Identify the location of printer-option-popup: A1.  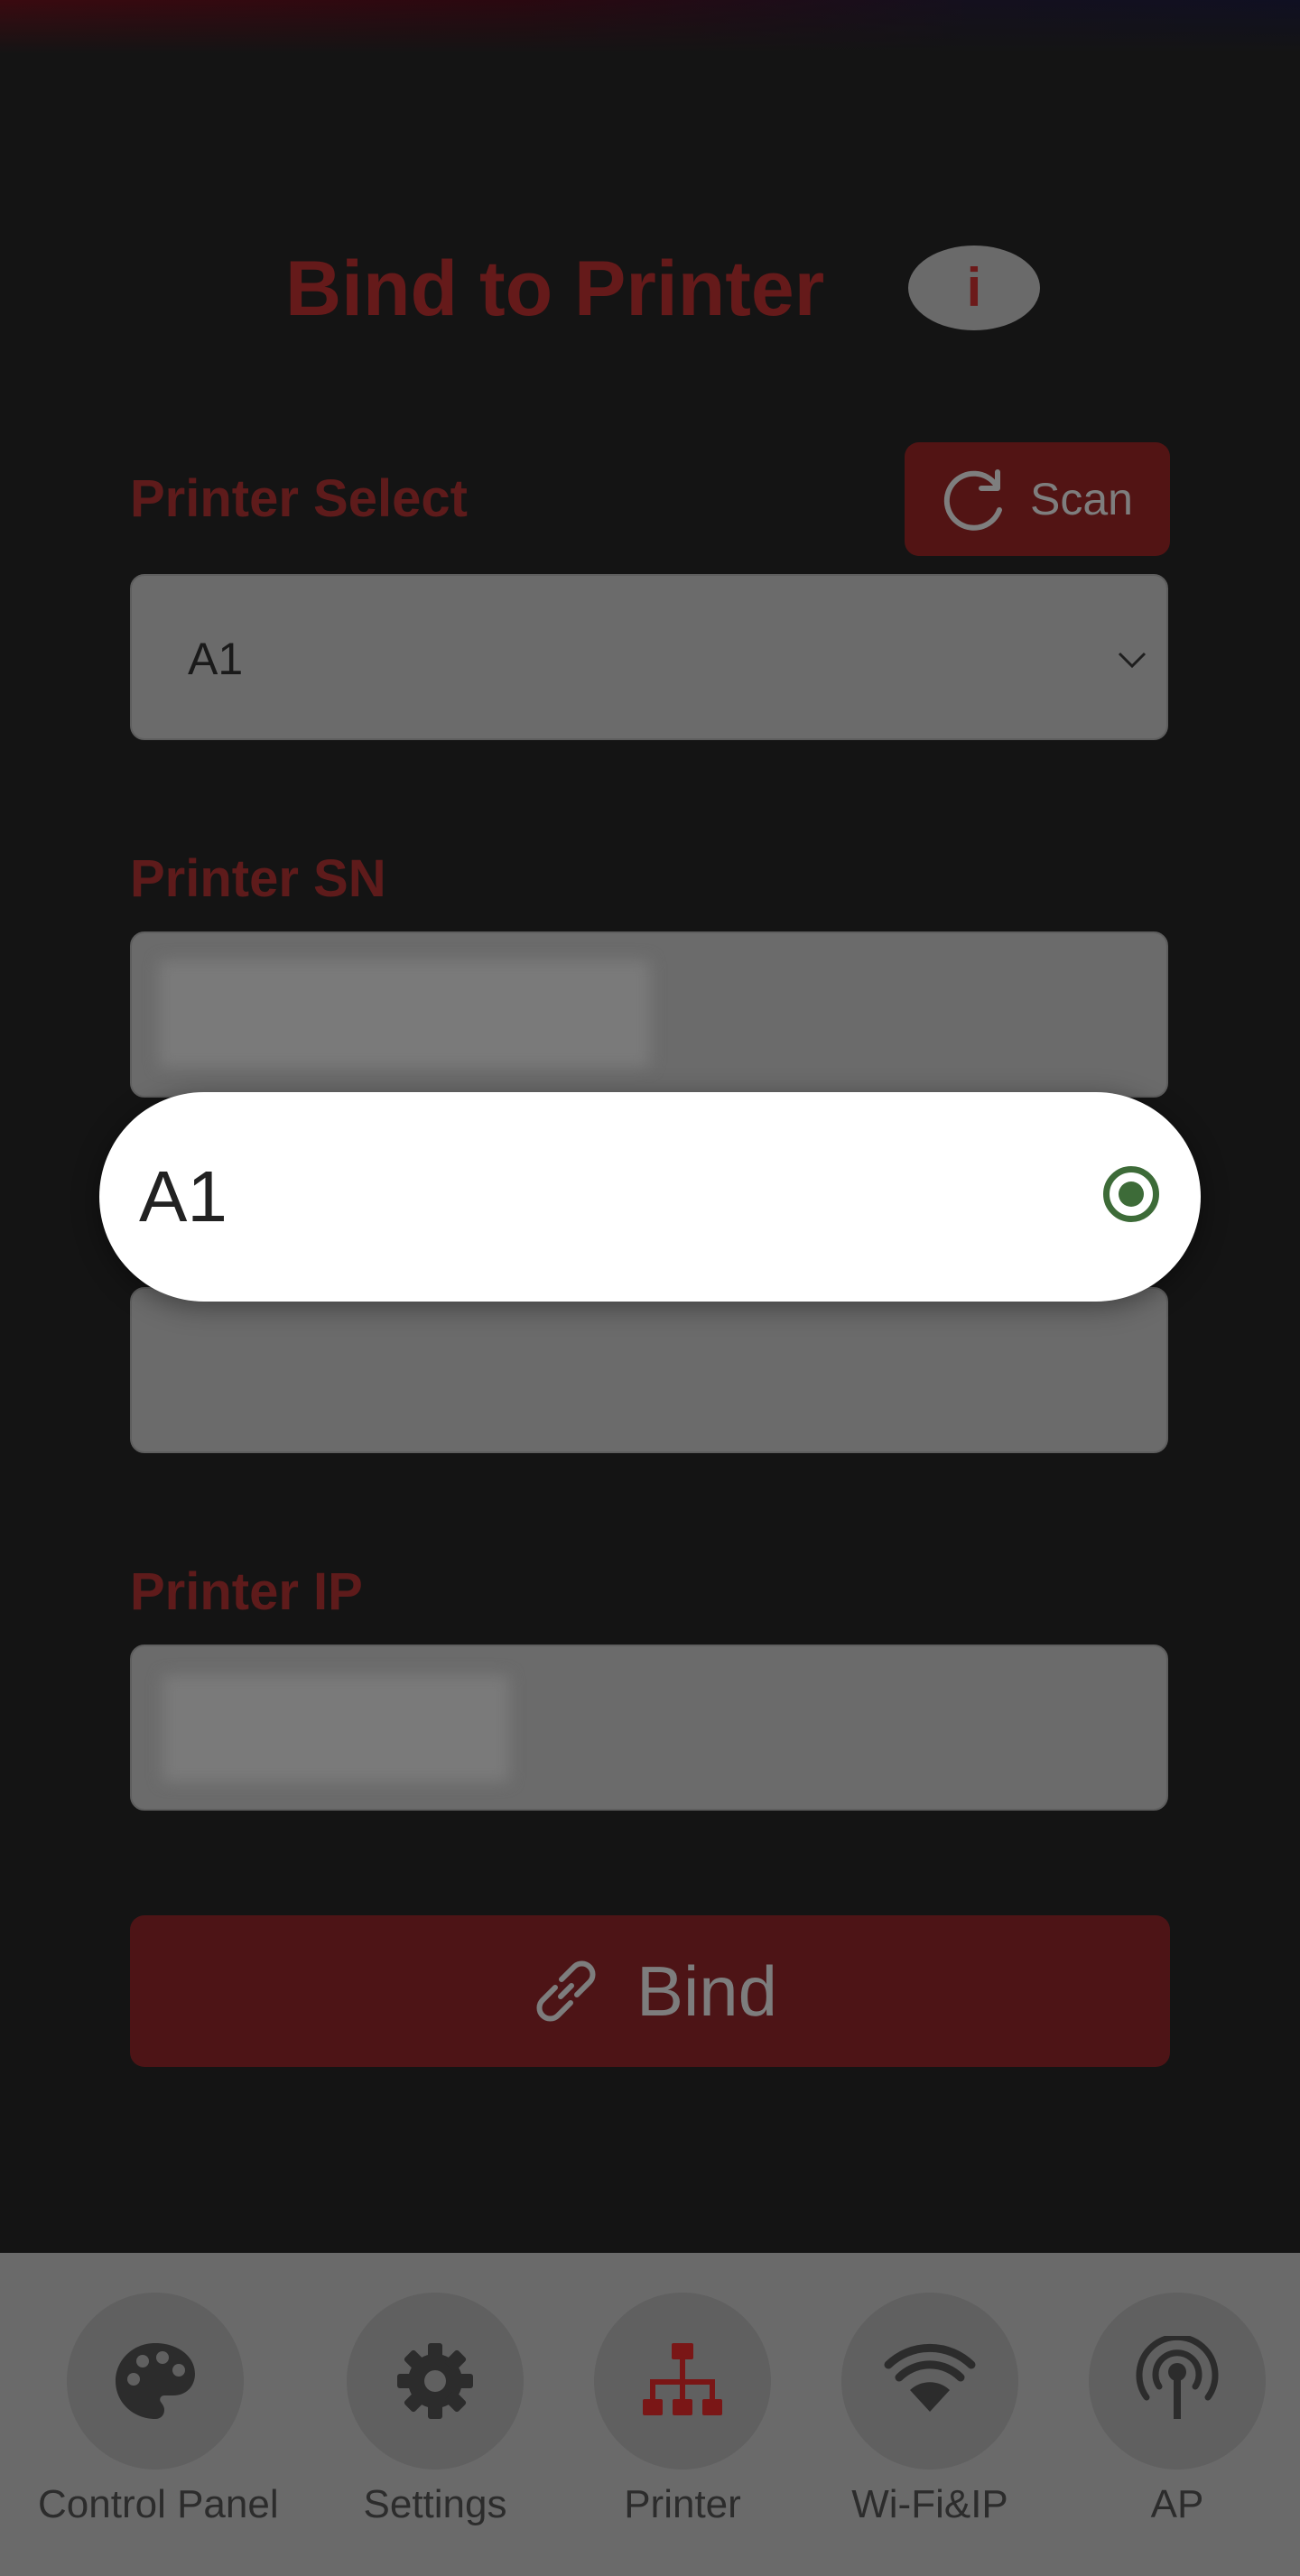
(650, 1197).